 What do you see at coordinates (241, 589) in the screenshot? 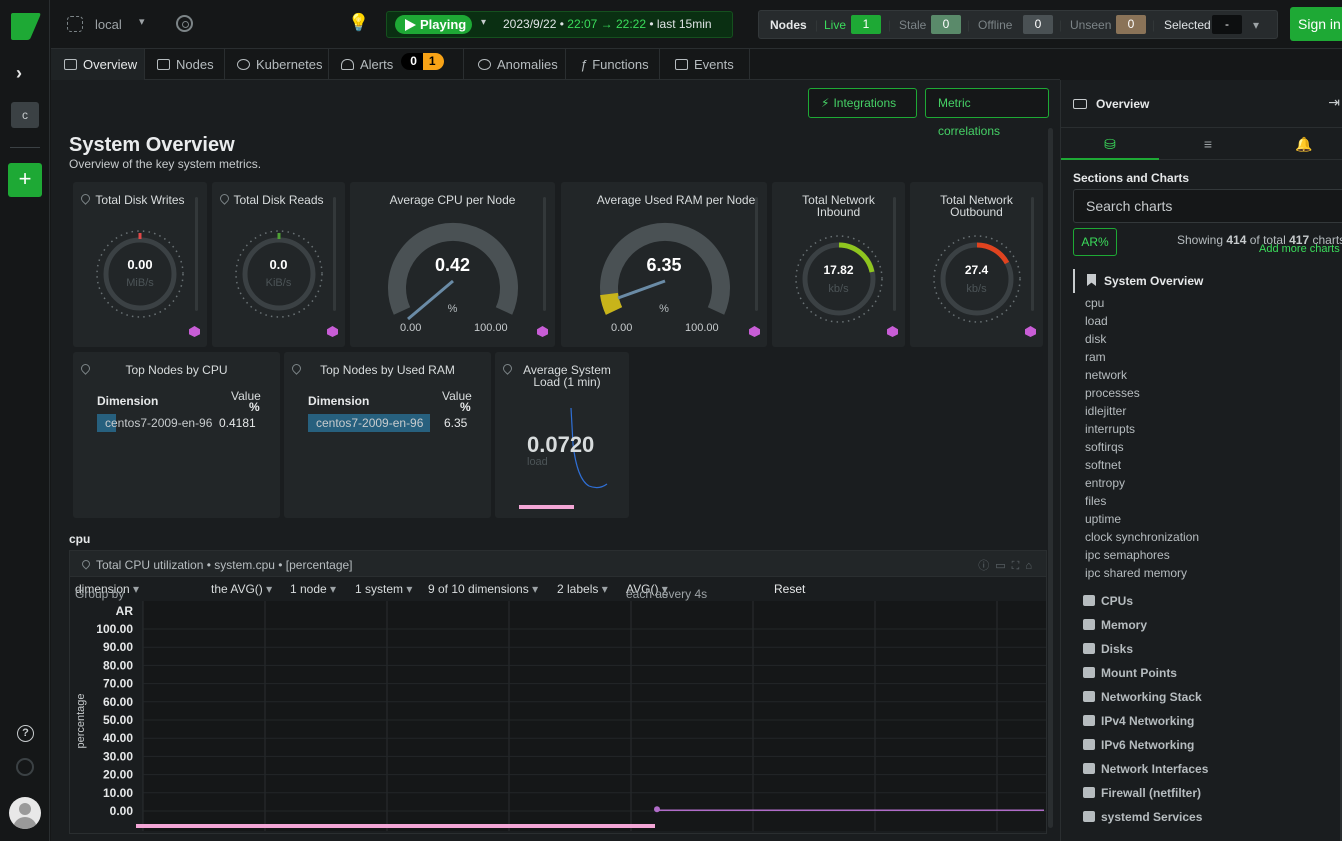
I see `aggregation-control: the AVG() ▾` at bounding box center [241, 589].